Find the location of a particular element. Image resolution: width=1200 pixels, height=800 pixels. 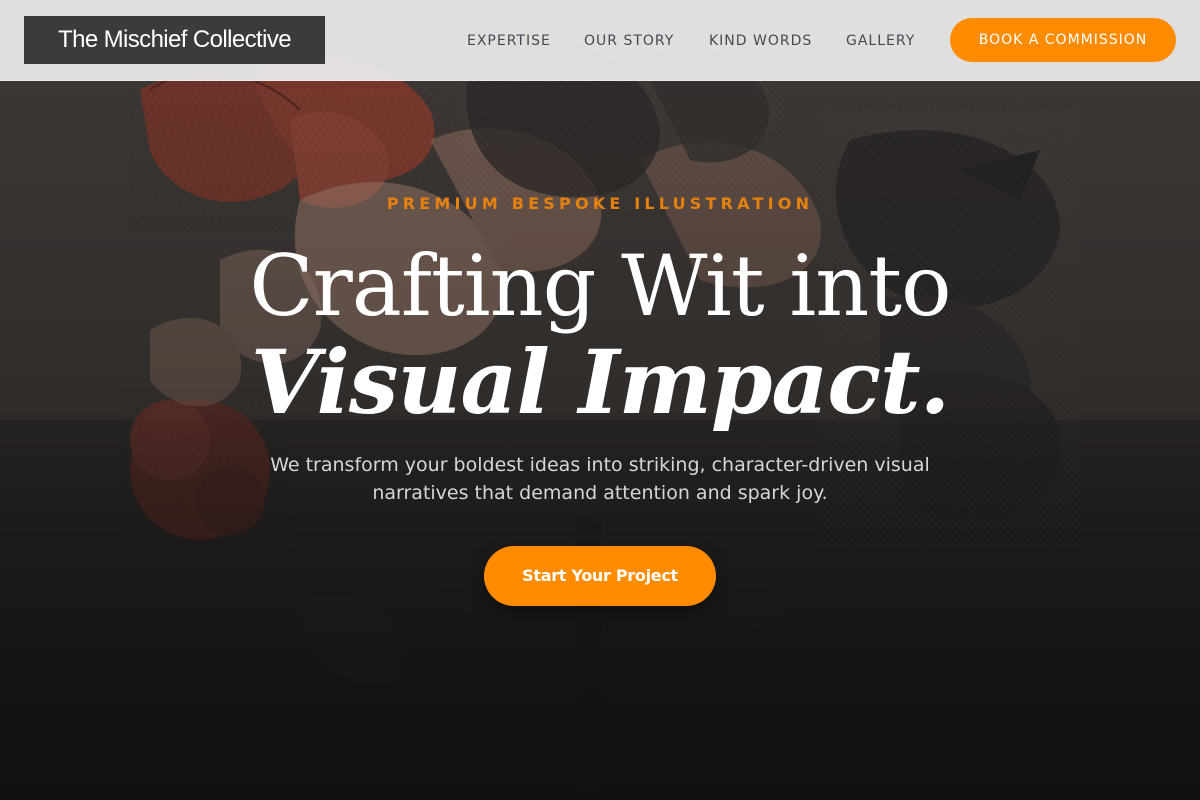

start-project-button: Start Your Project is located at coordinates (600, 576).